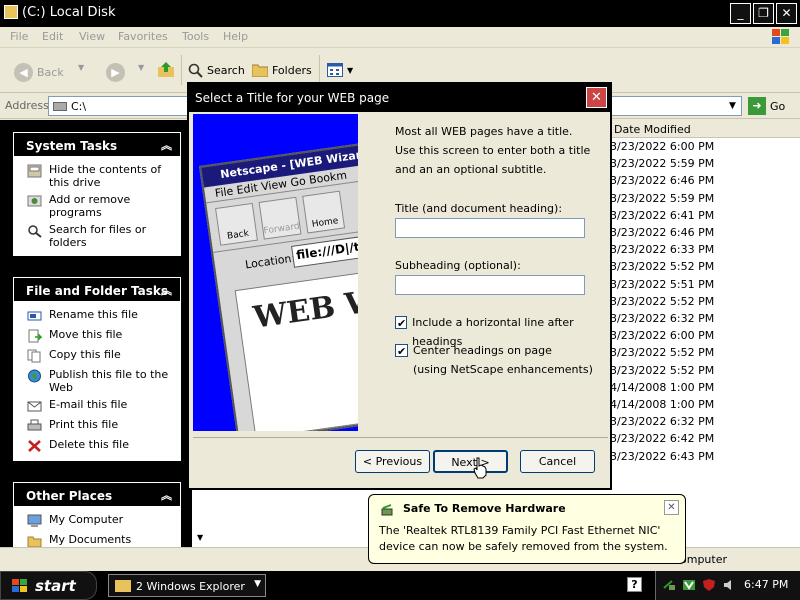 The width and height of the screenshot is (800, 600). What do you see at coordinates (97, 539) in the screenshot?
I see `place-my-documents: My Documents` at bounding box center [97, 539].